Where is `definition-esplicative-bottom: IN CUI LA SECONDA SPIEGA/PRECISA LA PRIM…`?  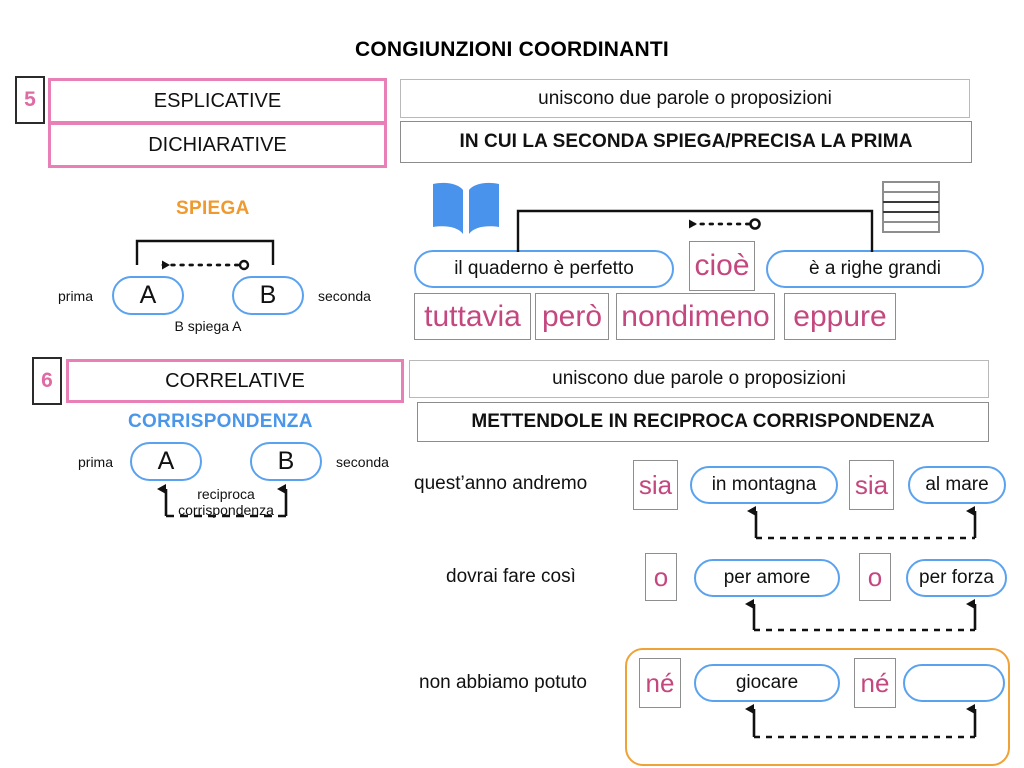
definition-esplicative-bottom: IN CUI LA SECONDA SPIEGA/PRECISA LA PRIM… is located at coordinates (686, 142).